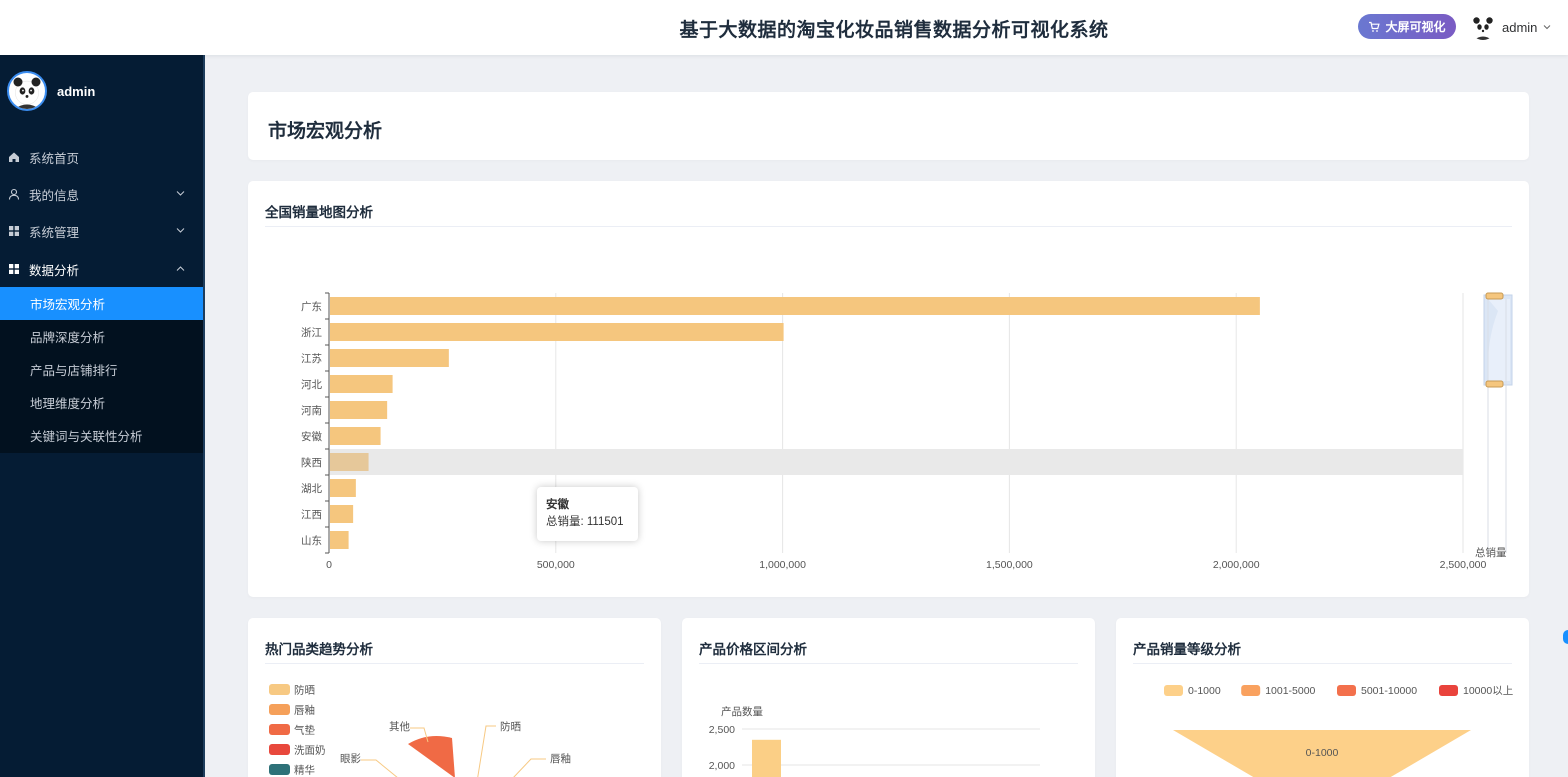 The image size is (1568, 777). What do you see at coordinates (585, 522) in the screenshot?
I see `tooltip-value: 总销量: 111501` at bounding box center [585, 522].